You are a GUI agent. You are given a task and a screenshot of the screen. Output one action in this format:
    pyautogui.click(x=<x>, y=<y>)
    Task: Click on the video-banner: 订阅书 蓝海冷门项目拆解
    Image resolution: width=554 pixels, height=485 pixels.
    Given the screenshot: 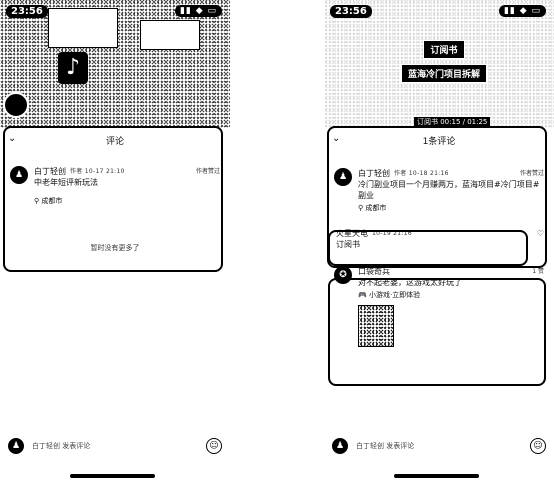 What is the action you would take?
    pyautogui.click(x=444, y=62)
    